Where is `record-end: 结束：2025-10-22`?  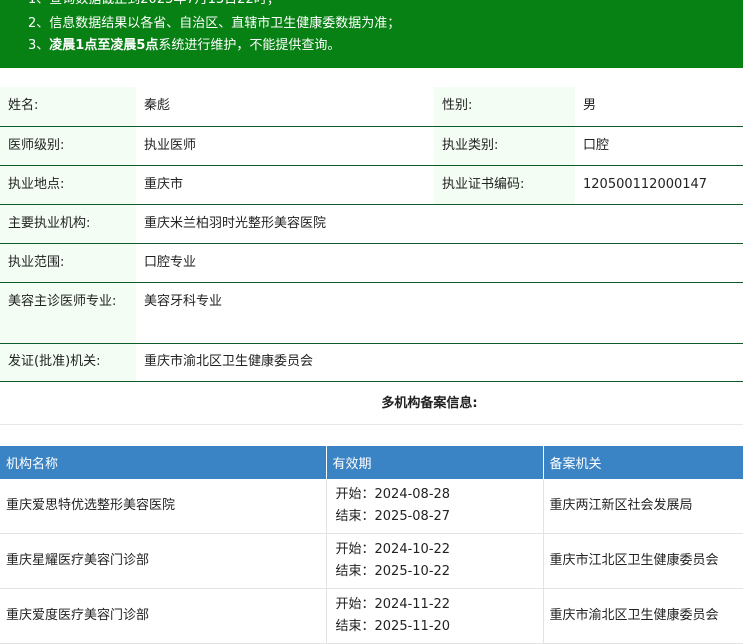 record-end: 结束：2025-10-22 is located at coordinates (436, 572).